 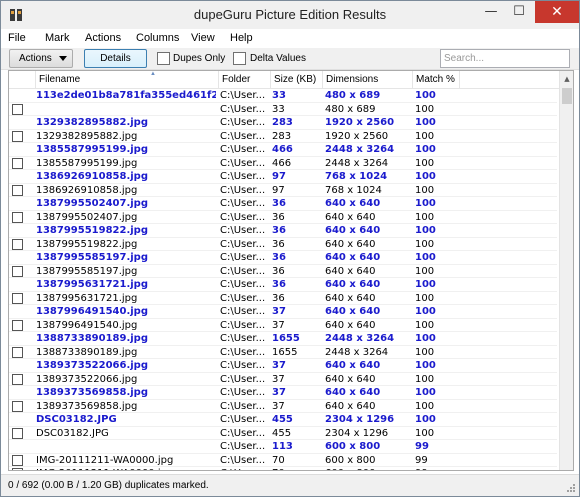 I want to click on duplicate-row: DSC03182.JPG C:\User... 455 2304 x 1296 100, so click(x=283, y=433).